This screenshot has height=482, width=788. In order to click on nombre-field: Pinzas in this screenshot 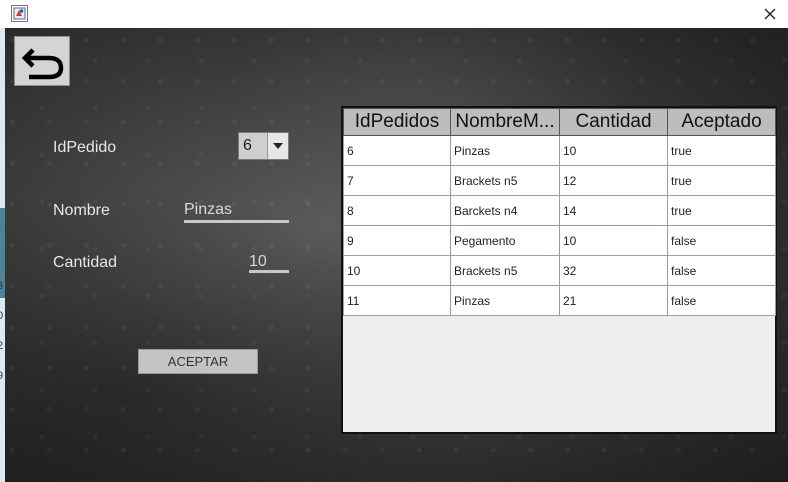, I will do `click(236, 212)`.